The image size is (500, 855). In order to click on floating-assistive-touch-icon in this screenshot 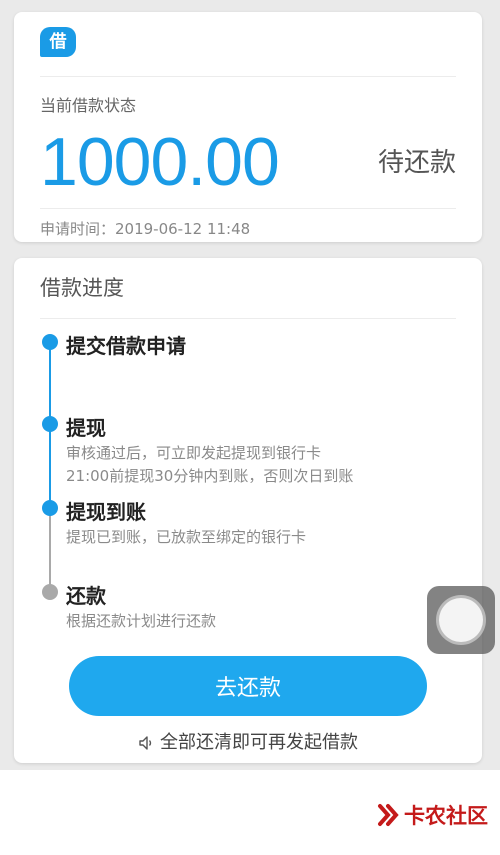, I will do `click(461, 620)`.